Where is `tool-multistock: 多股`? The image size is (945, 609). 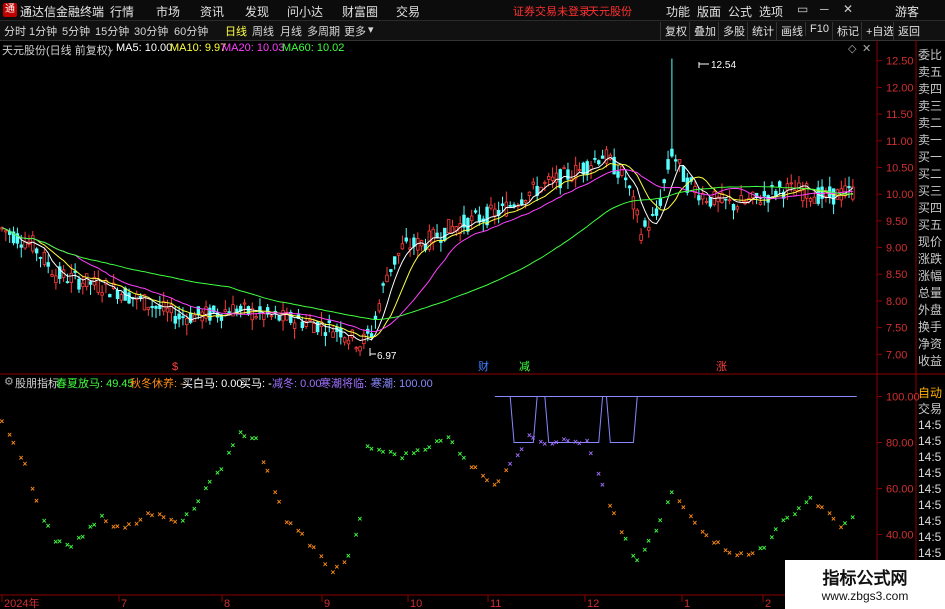 tool-multistock: 多股 is located at coordinates (733, 31).